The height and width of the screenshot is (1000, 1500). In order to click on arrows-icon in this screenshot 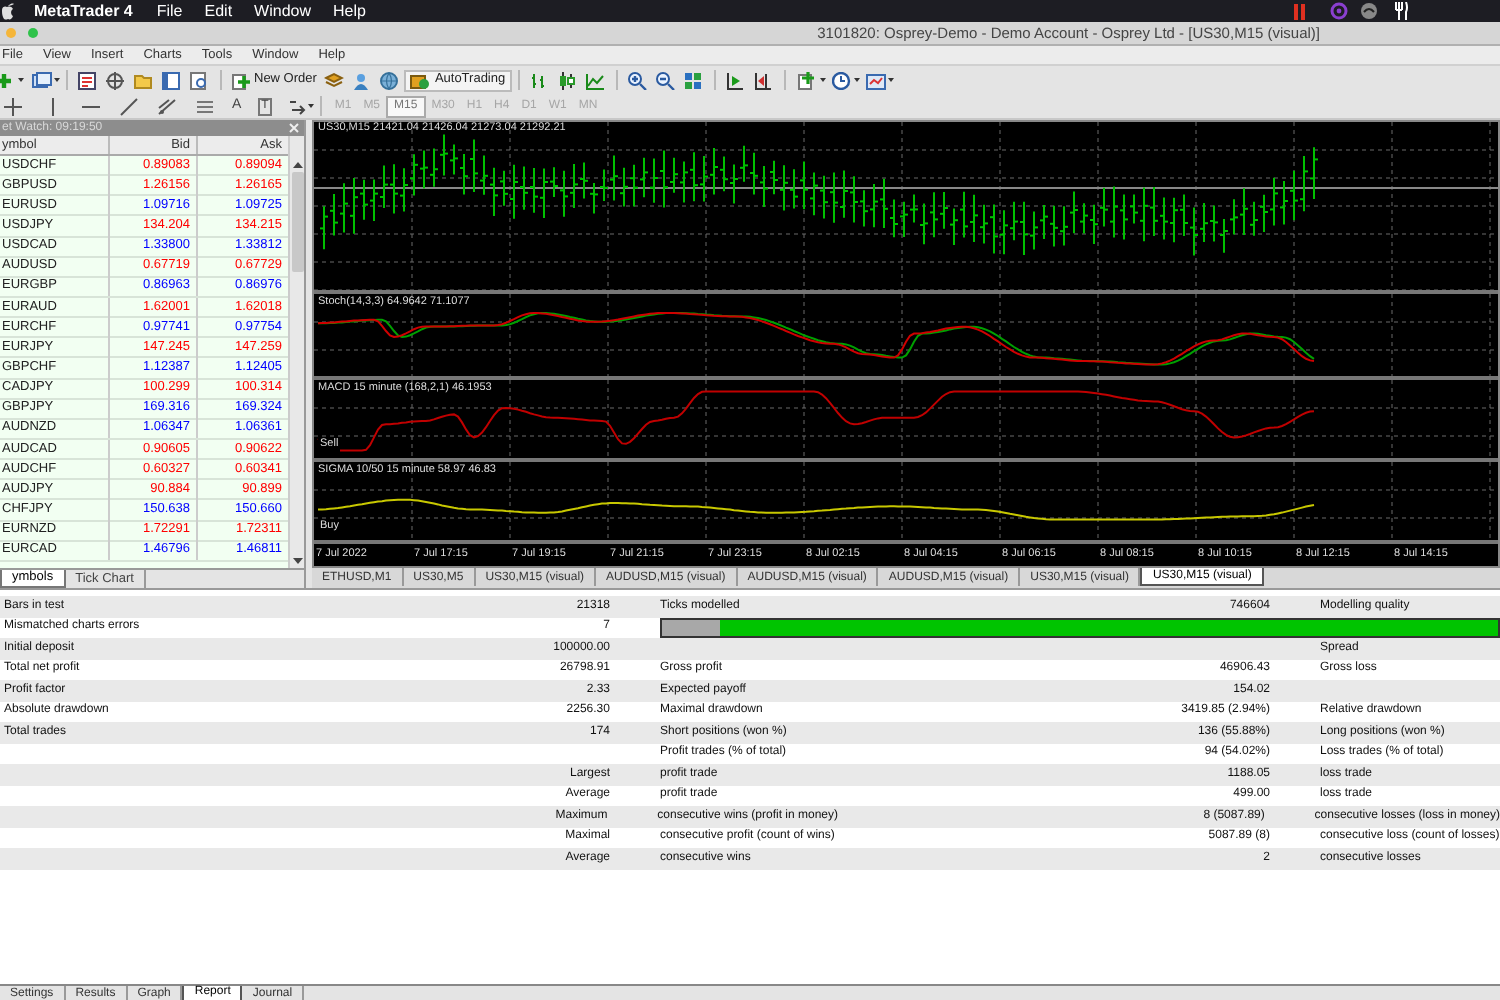, I will do `click(297, 106)`.